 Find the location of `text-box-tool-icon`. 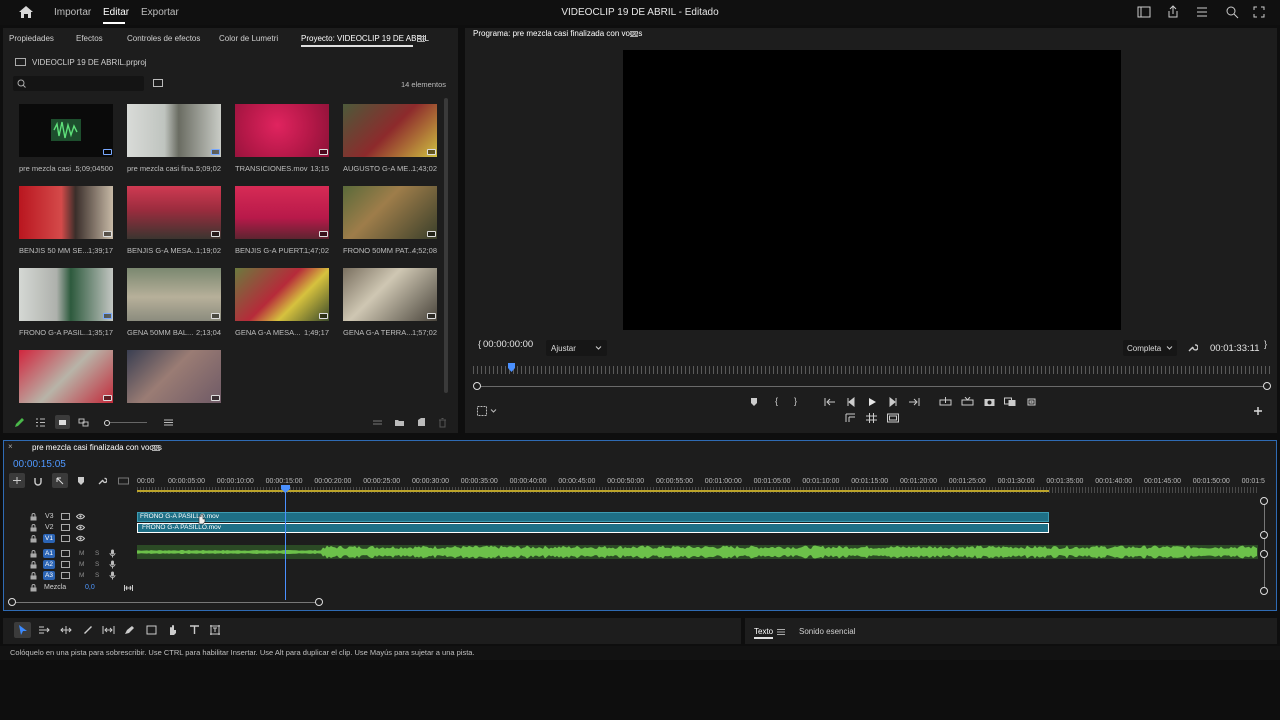

text-box-tool-icon is located at coordinates (215, 630).